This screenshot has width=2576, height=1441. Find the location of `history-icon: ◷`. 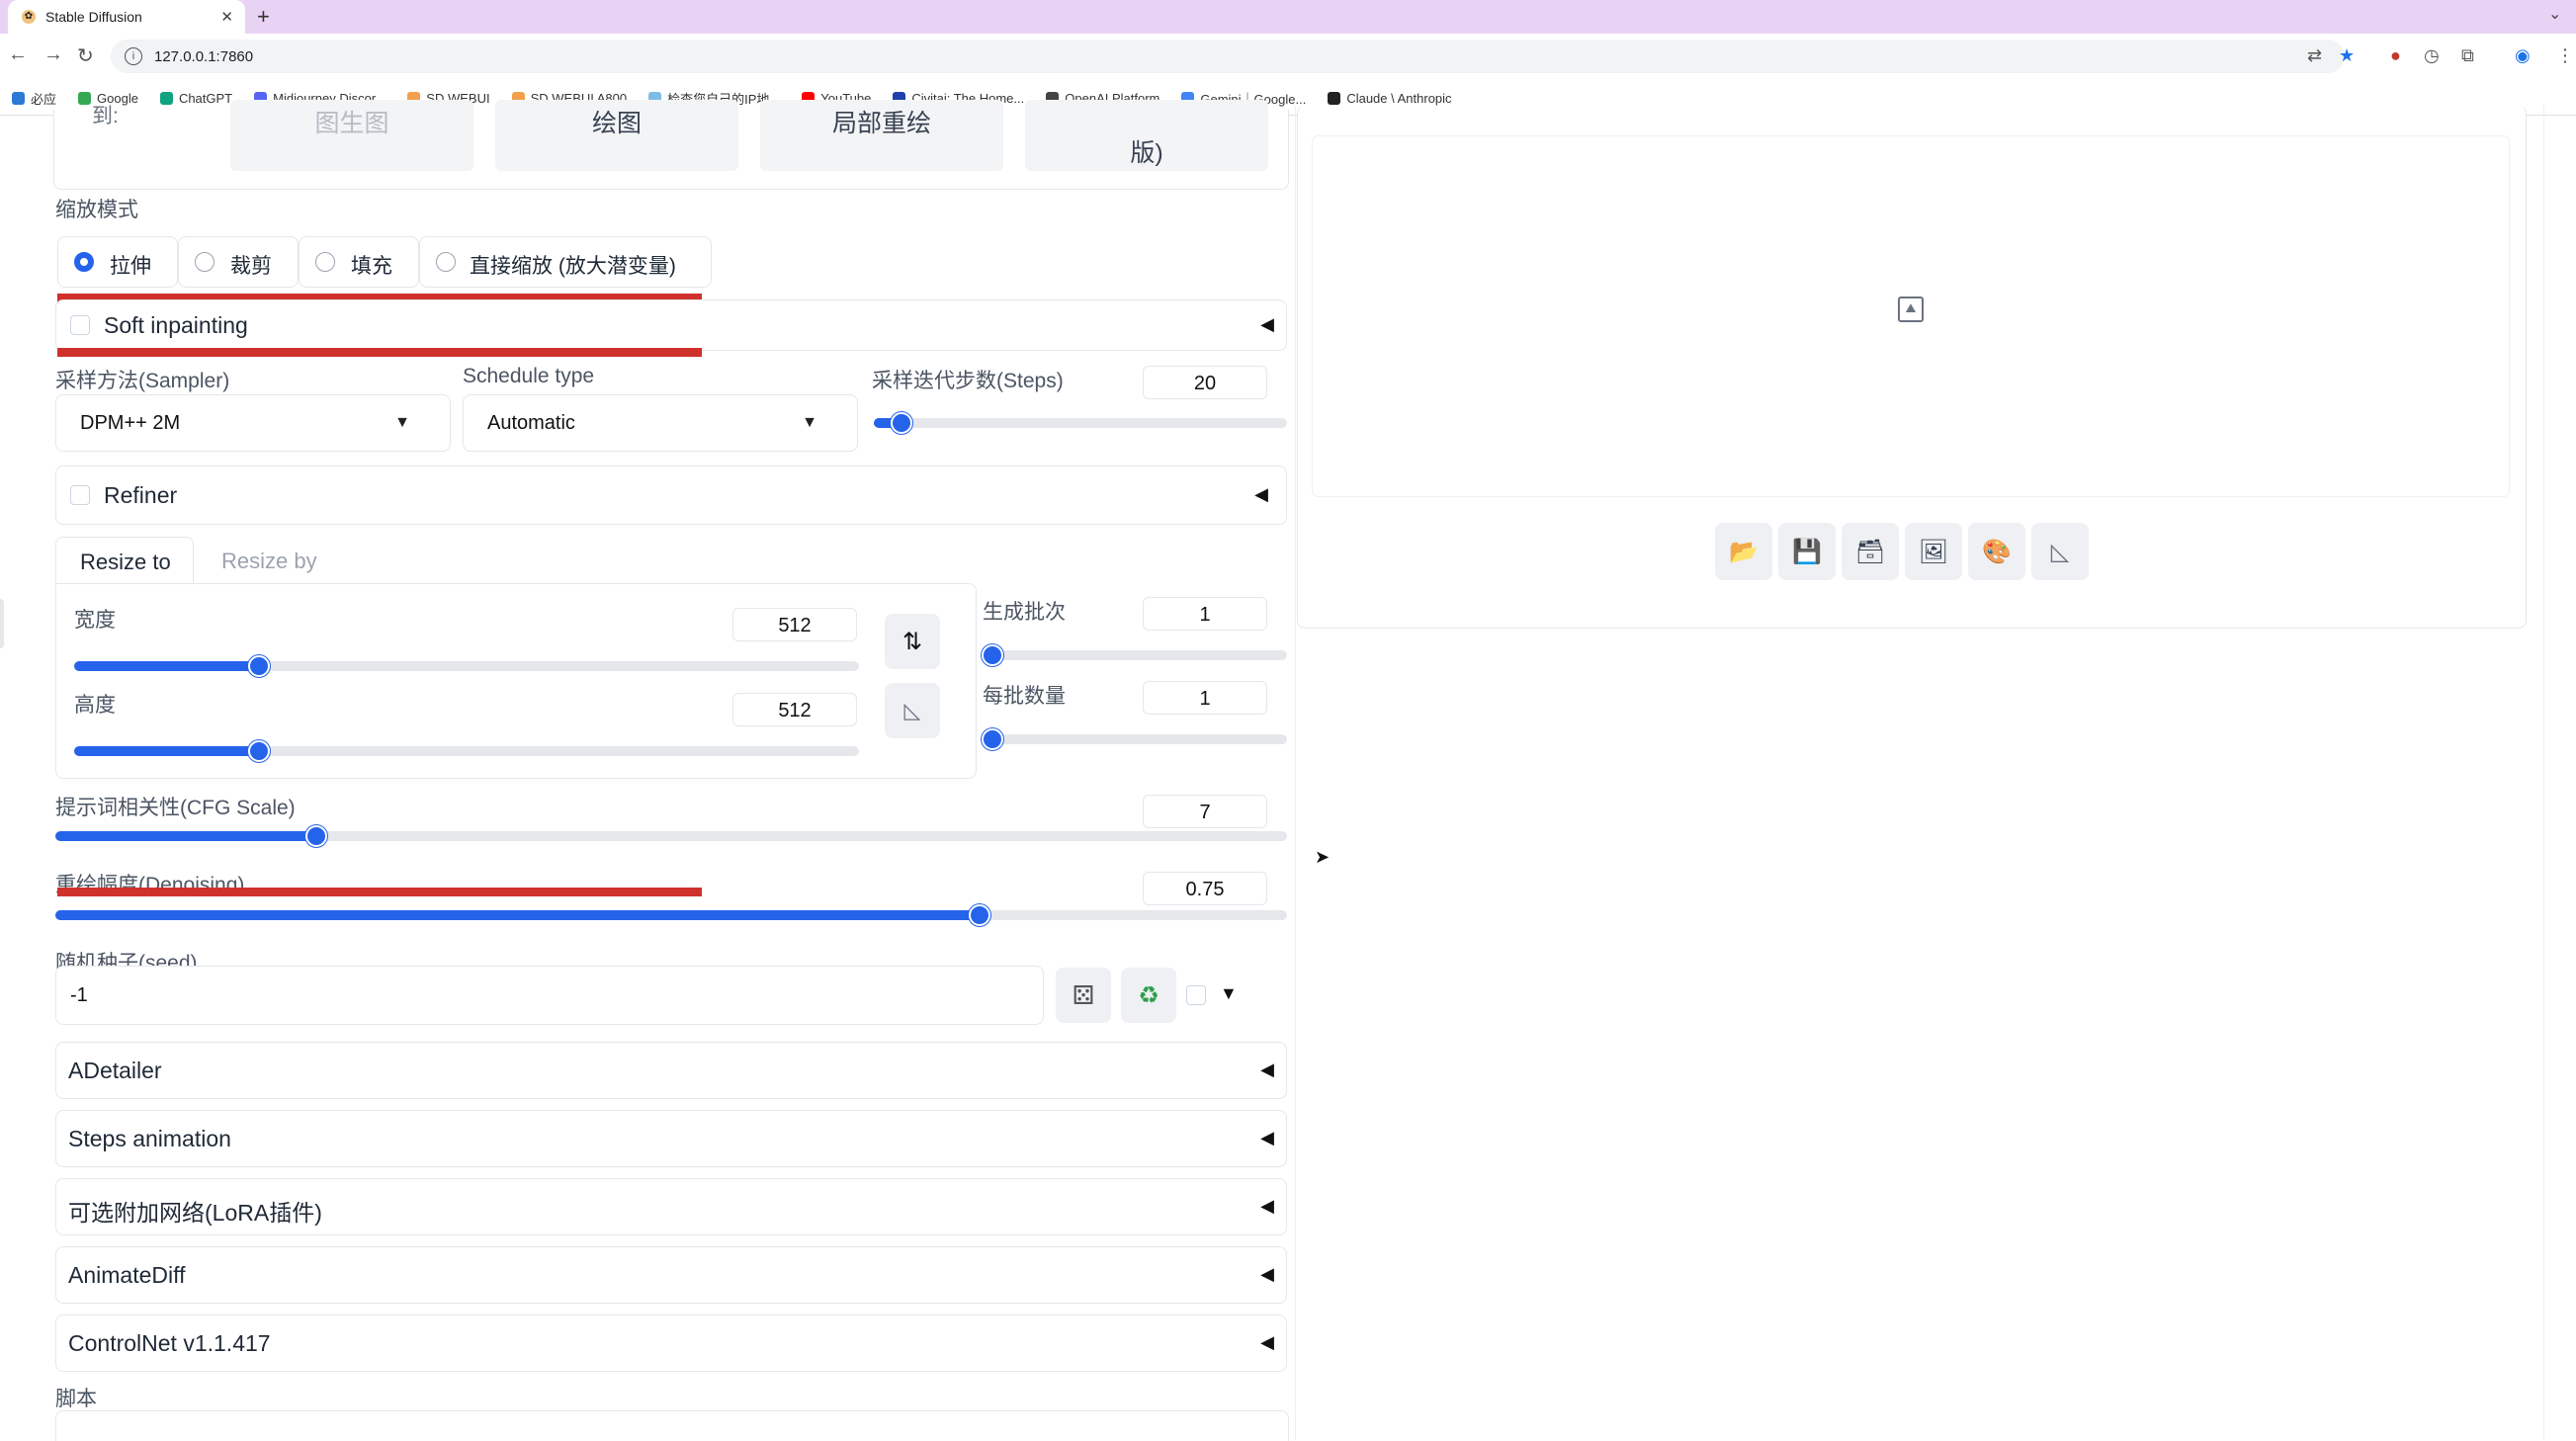

history-icon: ◷ is located at coordinates (2432, 55).